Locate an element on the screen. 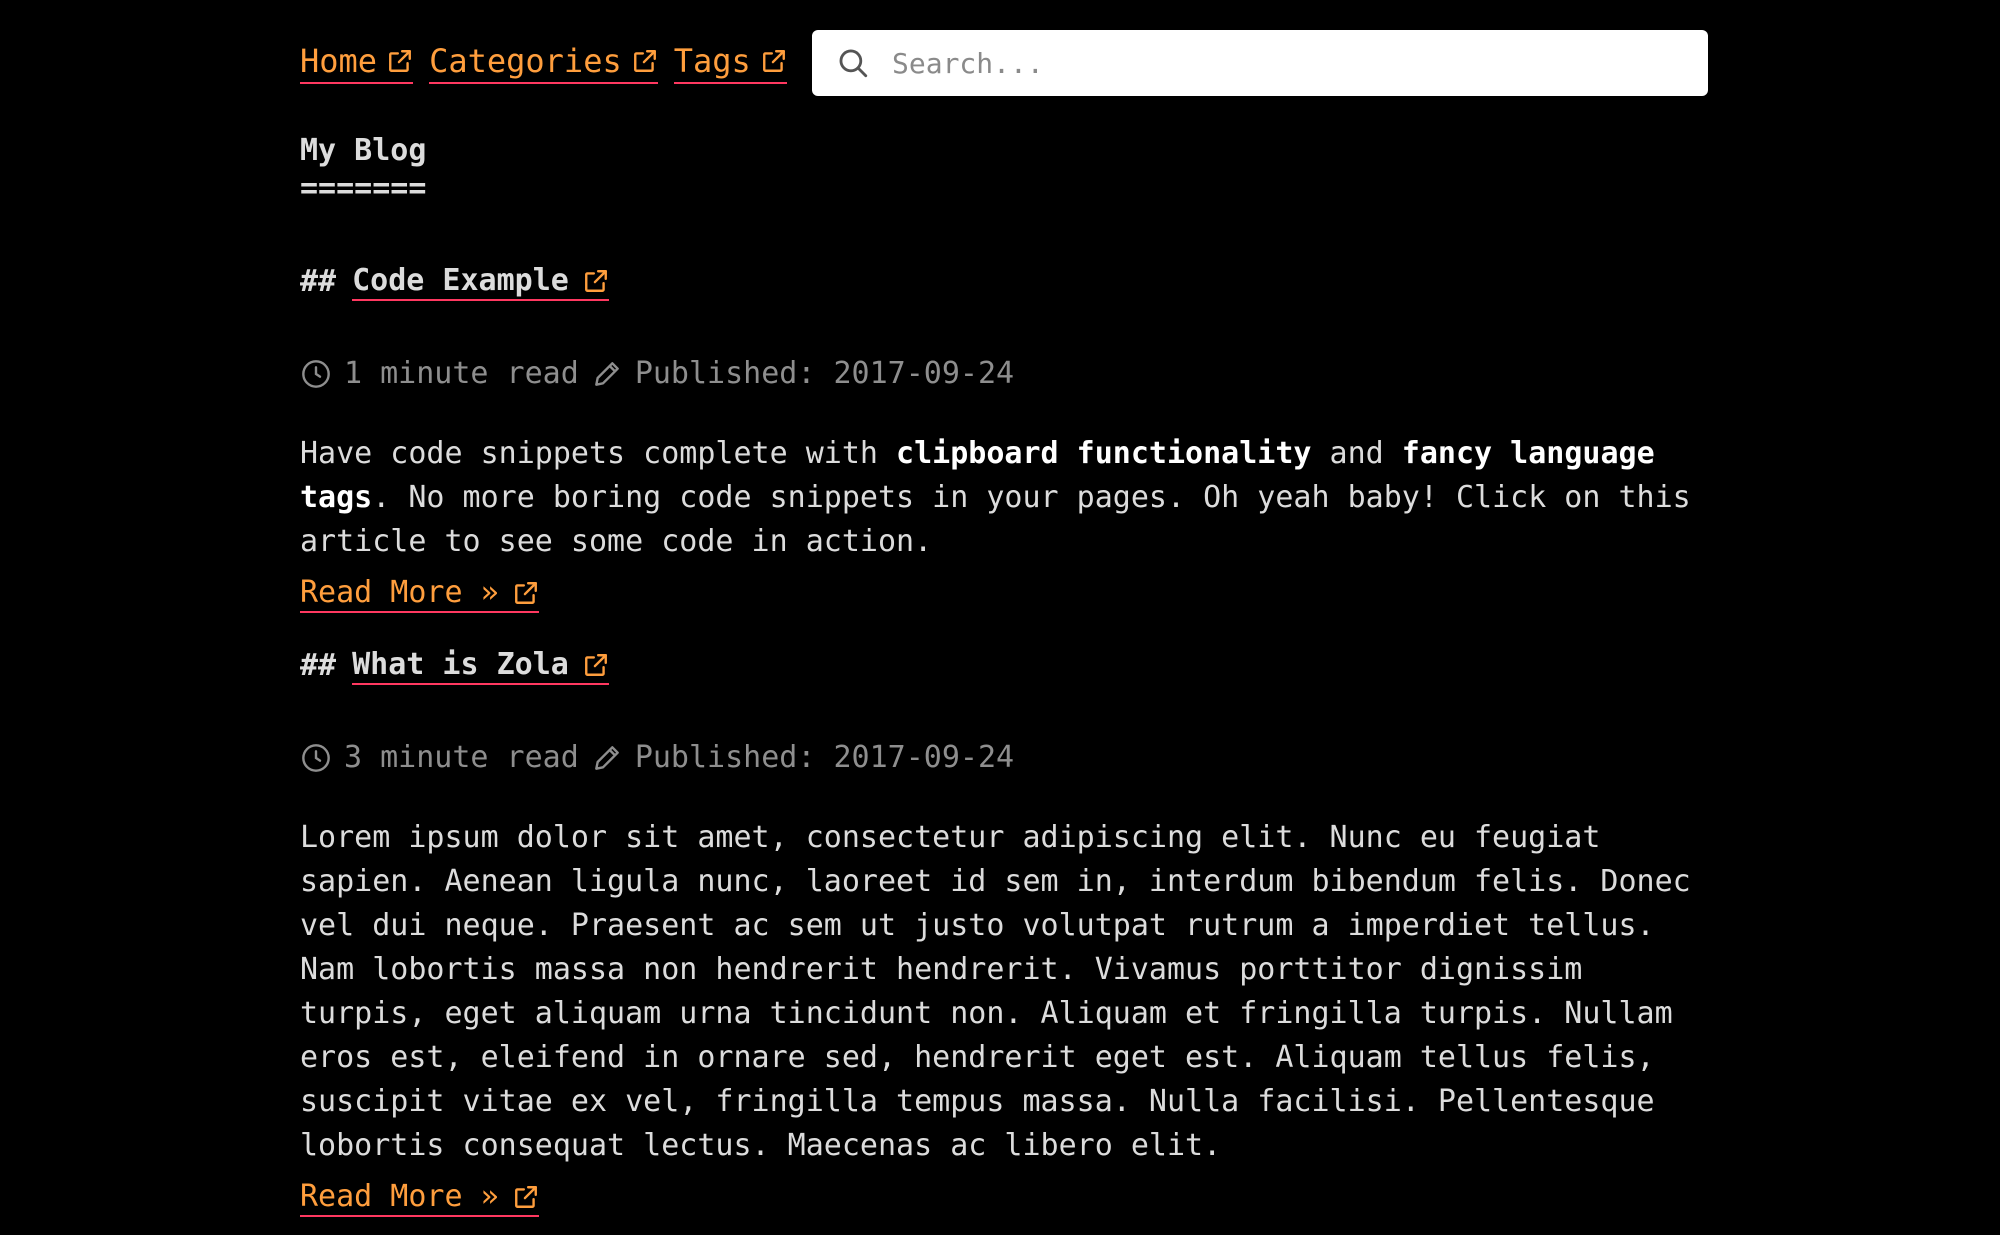 The width and height of the screenshot is (2000, 1235). post-meta: 3 minute read Published: 2017-09-24 is located at coordinates (1010, 758).